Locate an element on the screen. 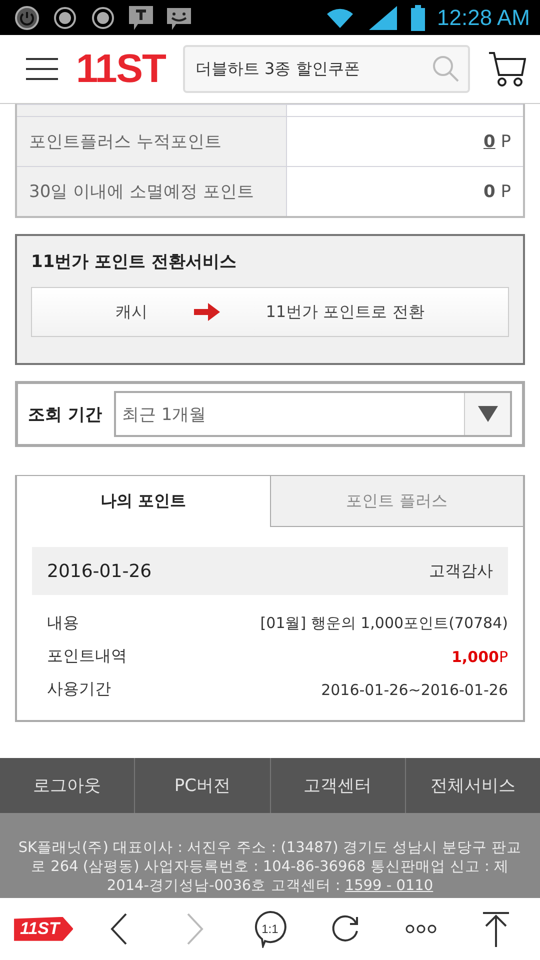 The height and width of the screenshot is (960, 540). entry-date: 2016-01-26 is located at coordinates (99, 571).